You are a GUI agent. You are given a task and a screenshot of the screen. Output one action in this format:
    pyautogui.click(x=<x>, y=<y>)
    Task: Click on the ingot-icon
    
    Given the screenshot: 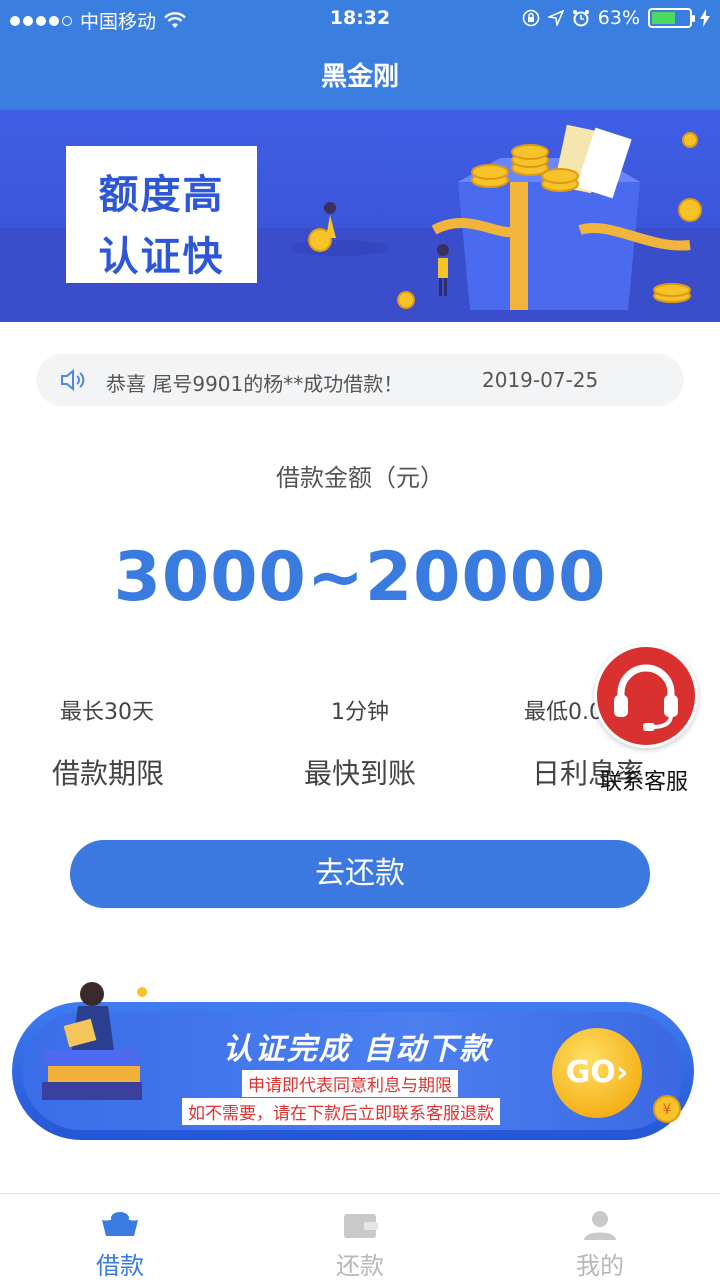 What is the action you would take?
    pyautogui.click(x=120, y=1224)
    